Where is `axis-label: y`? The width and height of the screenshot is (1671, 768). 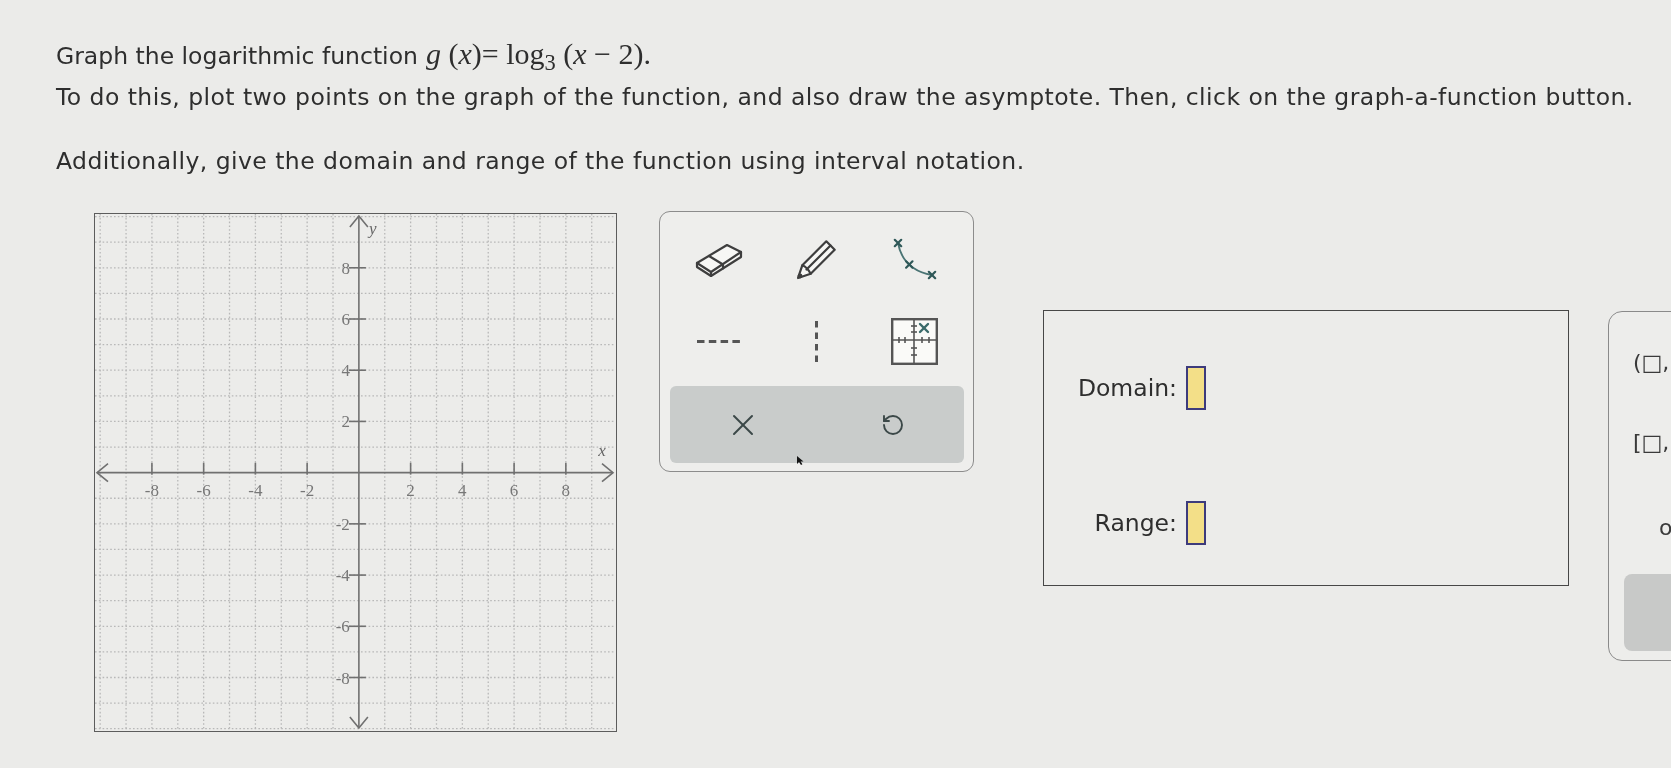
axis-label: y is located at coordinates (373, 228).